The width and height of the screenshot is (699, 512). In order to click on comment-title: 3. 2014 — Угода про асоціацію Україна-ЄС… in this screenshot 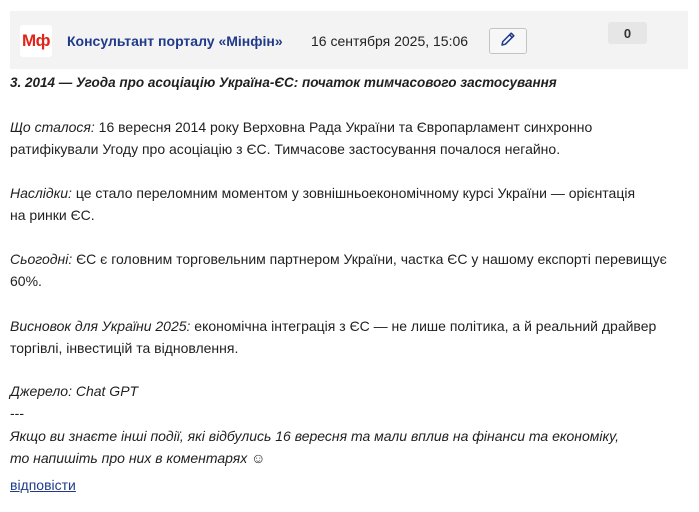, I will do `click(283, 82)`.